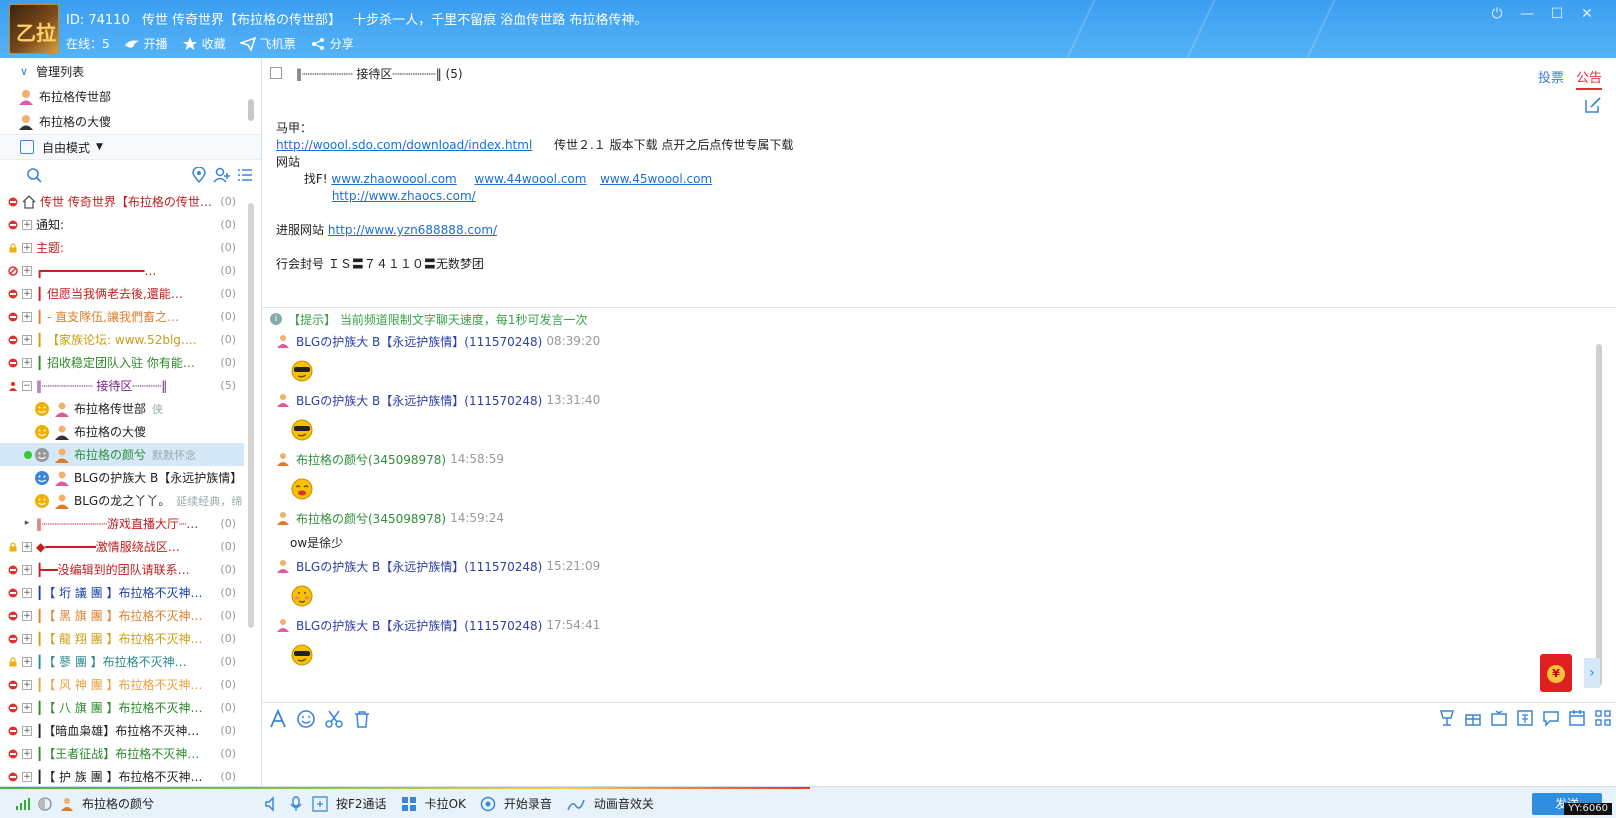 The width and height of the screenshot is (1616, 818). What do you see at coordinates (222, 175) in the screenshot?
I see `add-friend-icon` at bounding box center [222, 175].